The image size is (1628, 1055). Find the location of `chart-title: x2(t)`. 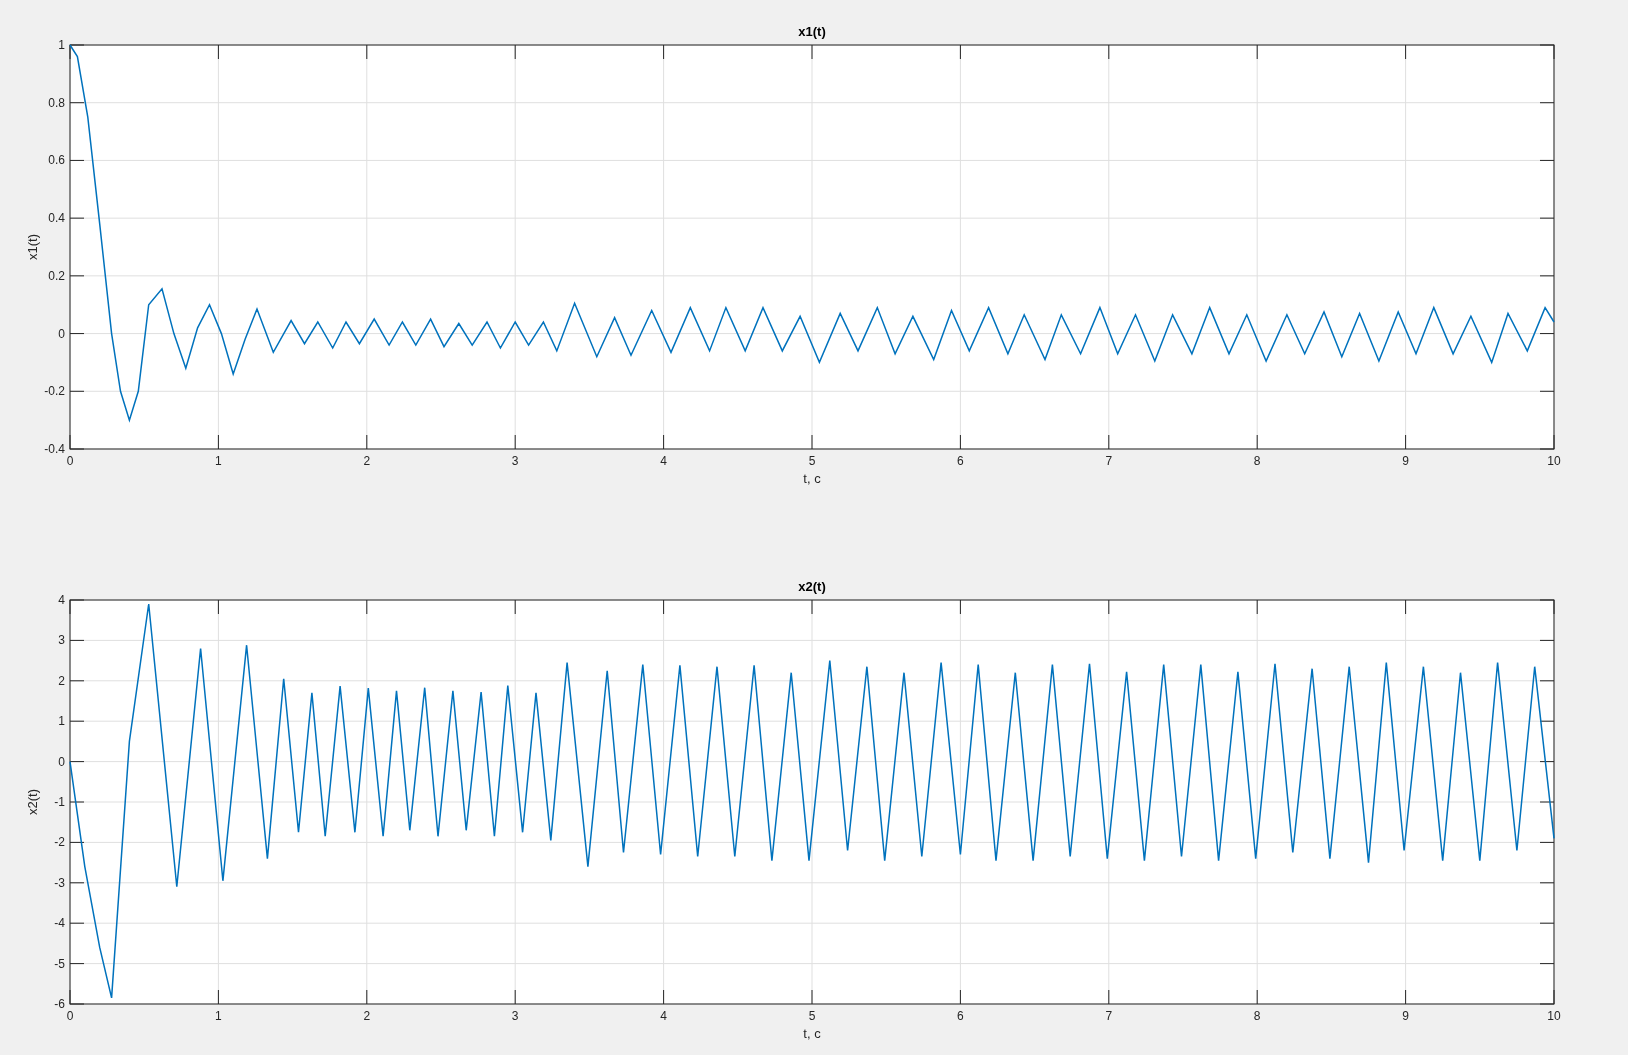

chart-title: x2(t) is located at coordinates (812, 586).